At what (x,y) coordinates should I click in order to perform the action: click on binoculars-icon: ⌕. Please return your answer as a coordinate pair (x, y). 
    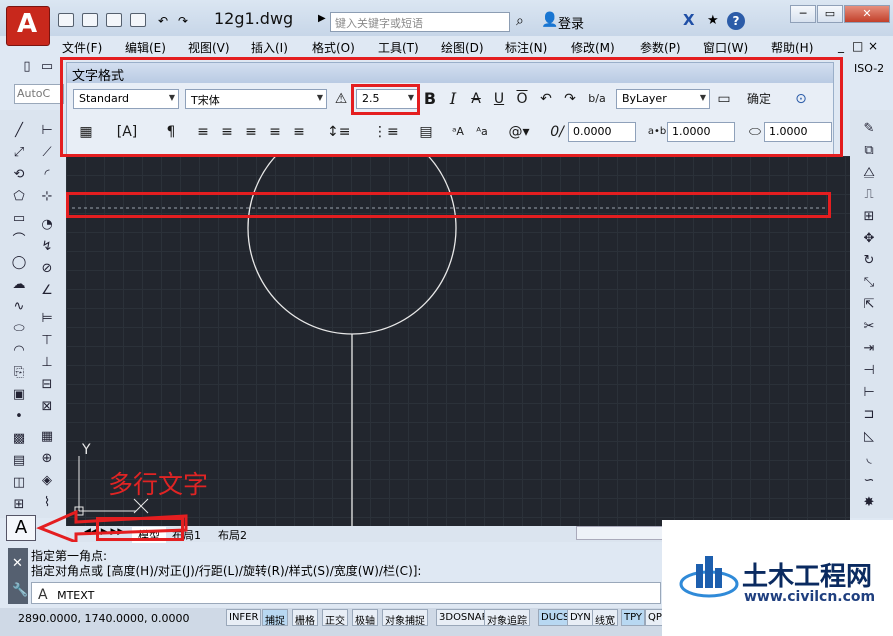
    Looking at the image, I should click on (520, 21).